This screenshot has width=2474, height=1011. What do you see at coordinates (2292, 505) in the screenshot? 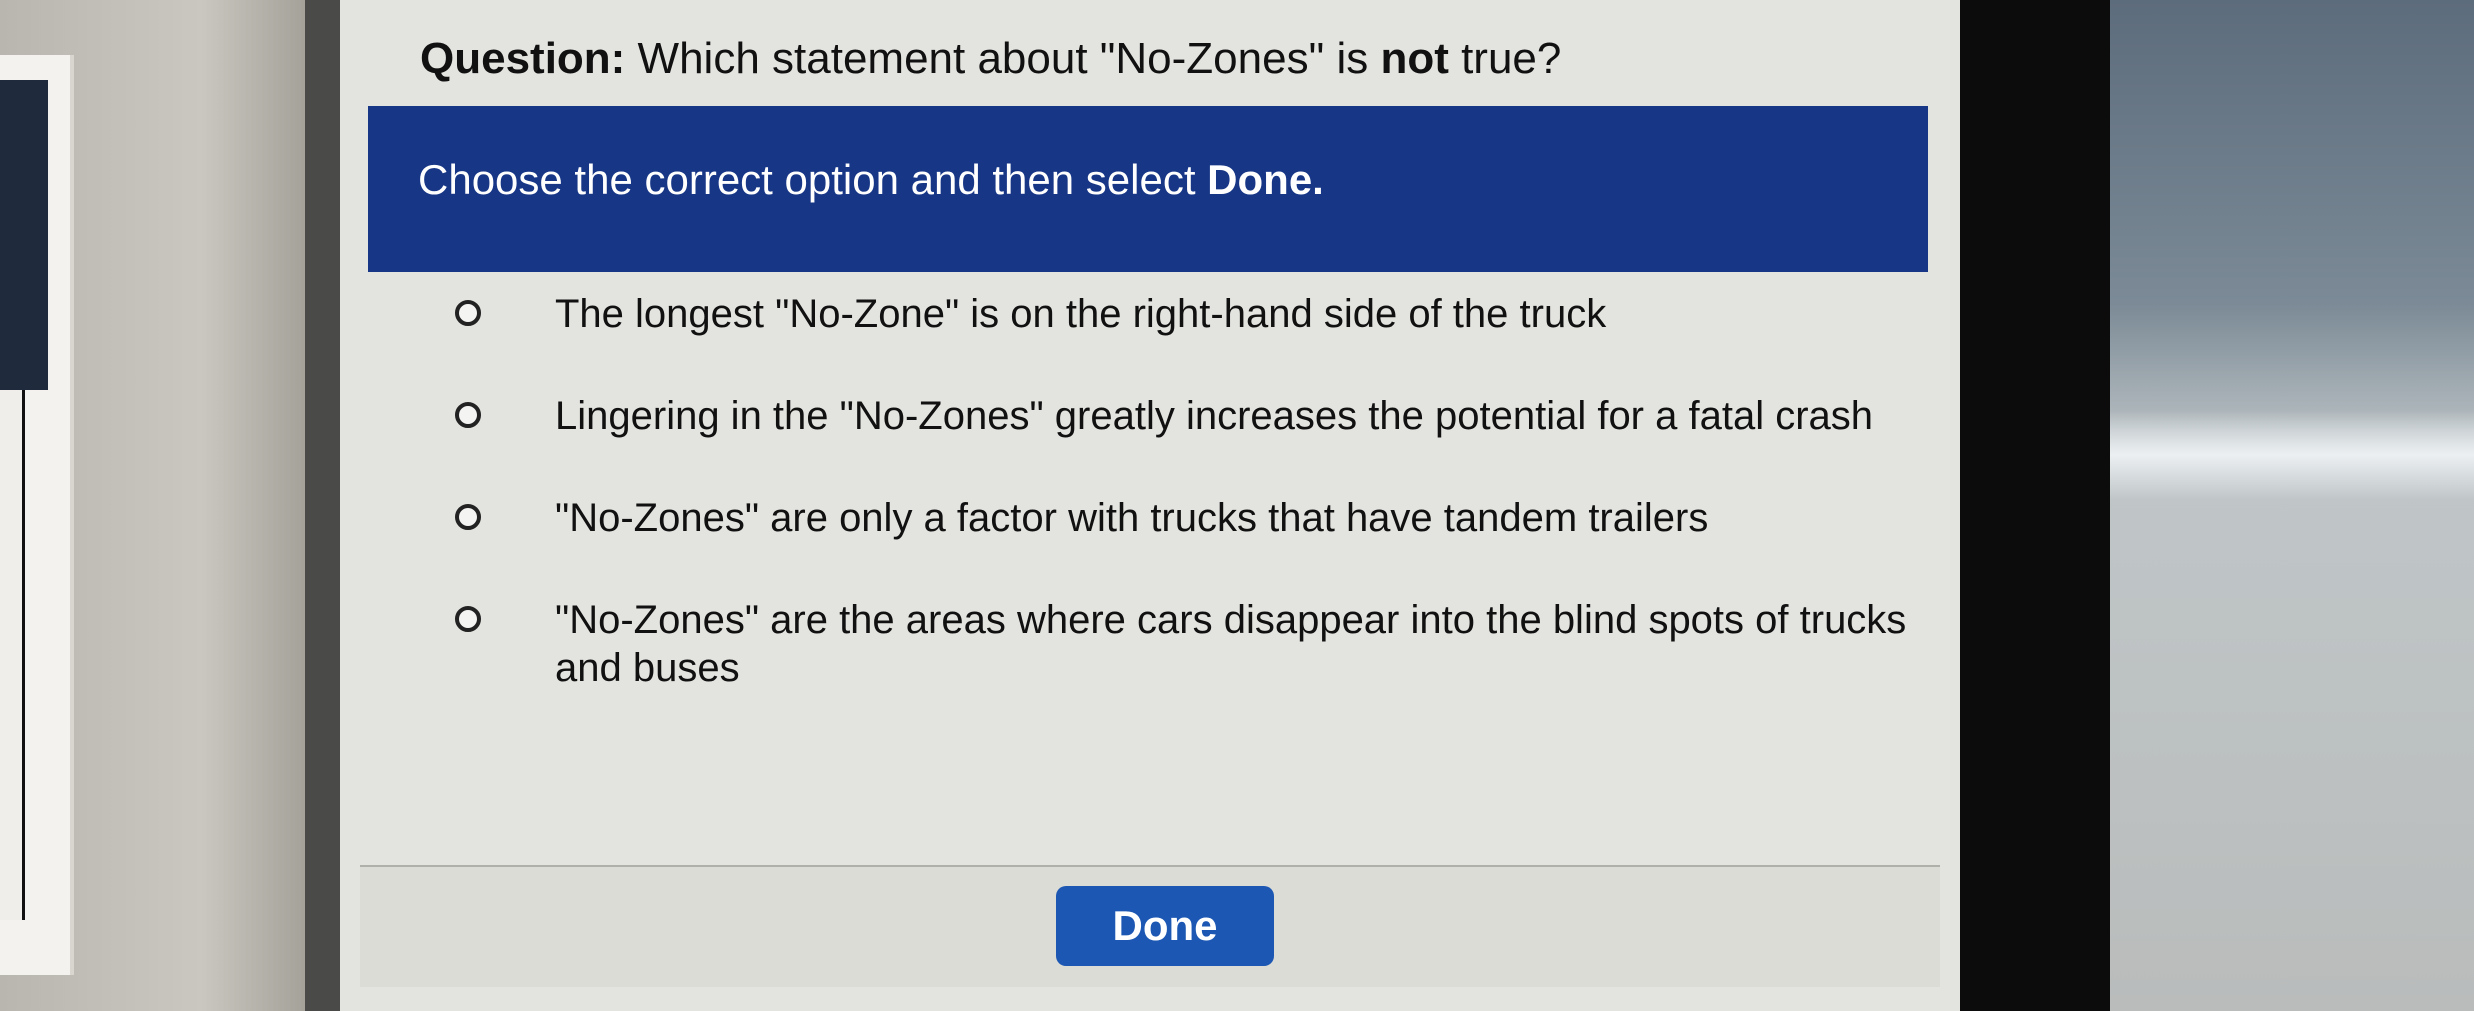
I see `background-window` at bounding box center [2292, 505].